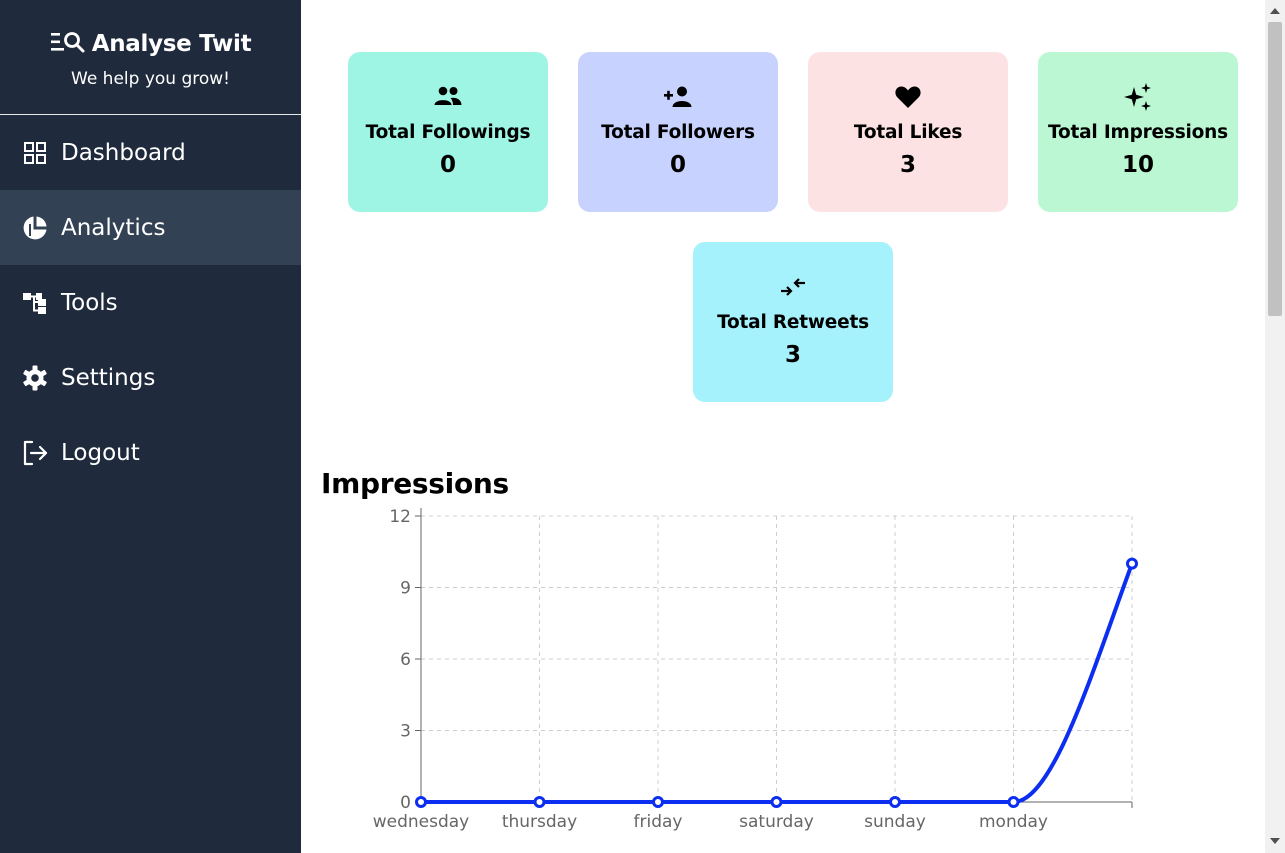  What do you see at coordinates (150, 57) in the screenshot?
I see `brand: Analyse Twit We help you grow!` at bounding box center [150, 57].